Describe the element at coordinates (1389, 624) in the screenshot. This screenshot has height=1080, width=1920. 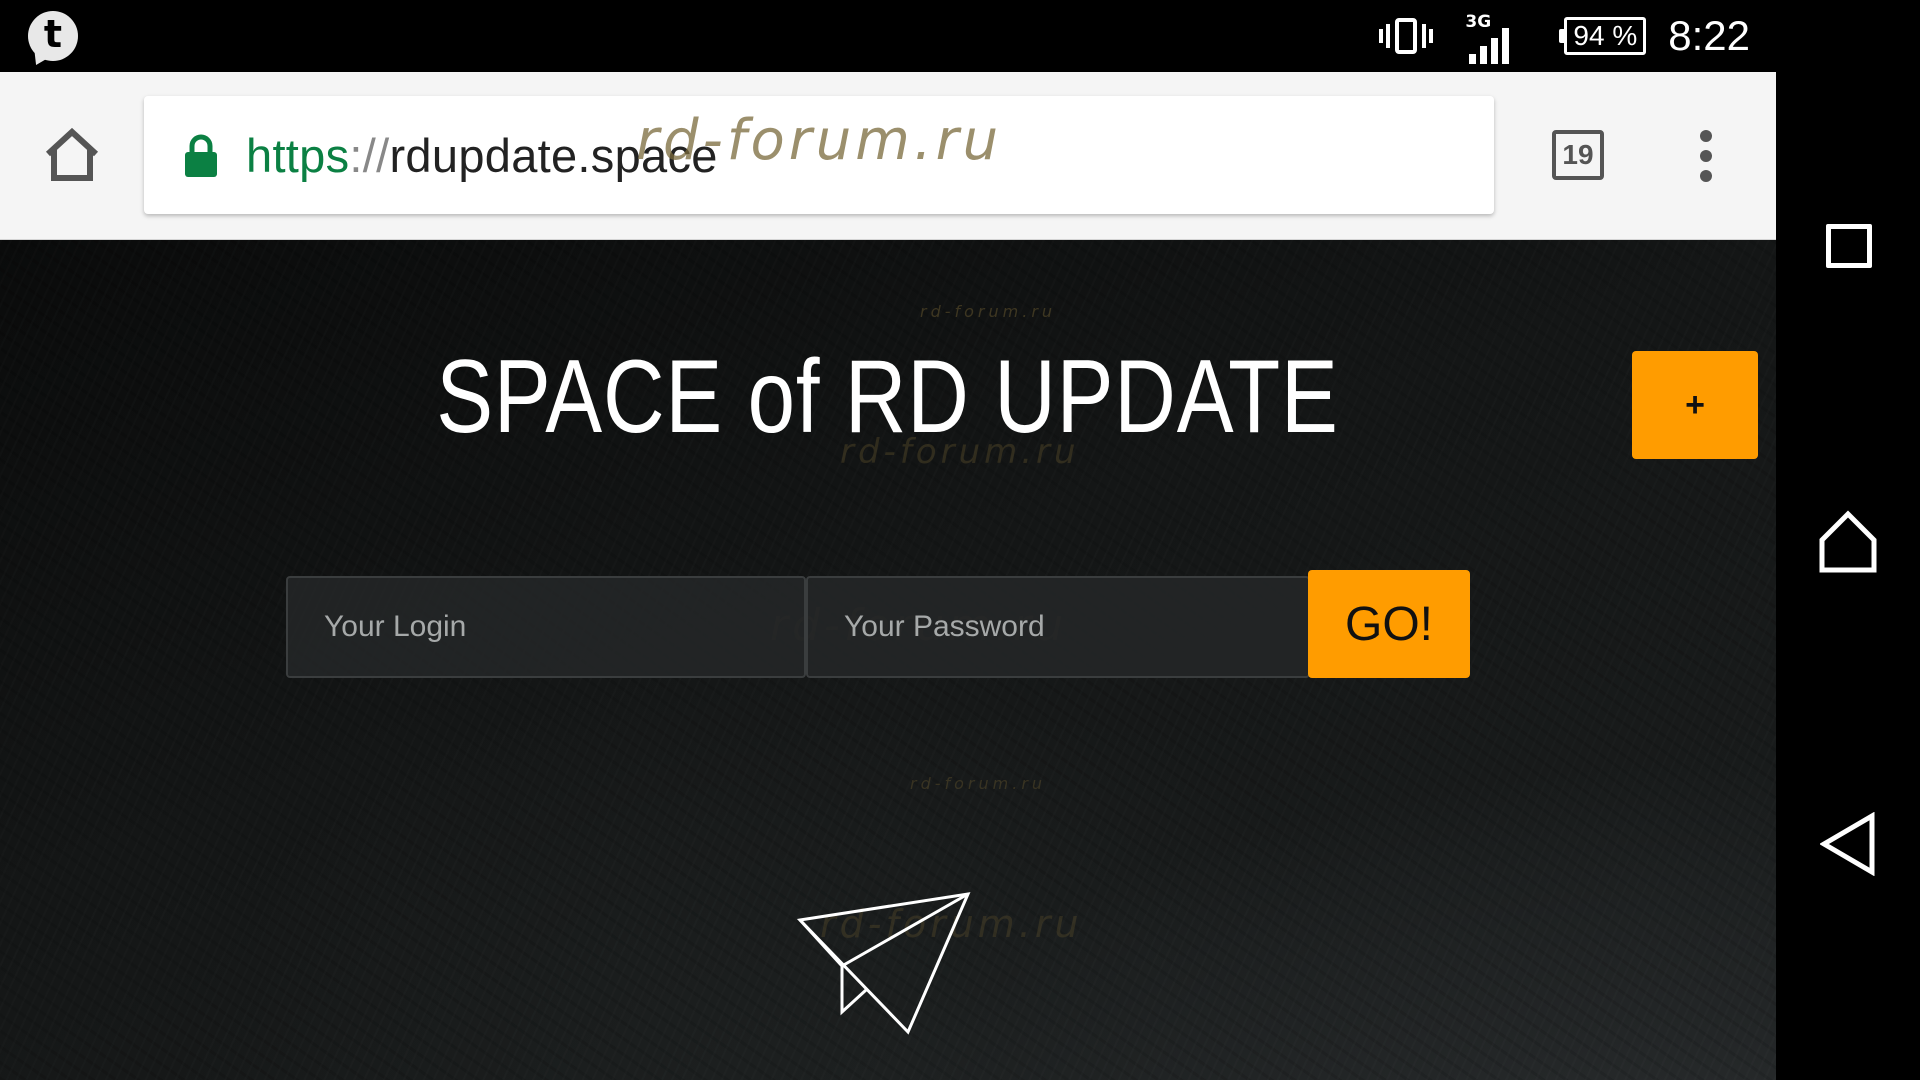
I see `go-button: GO!` at that location.